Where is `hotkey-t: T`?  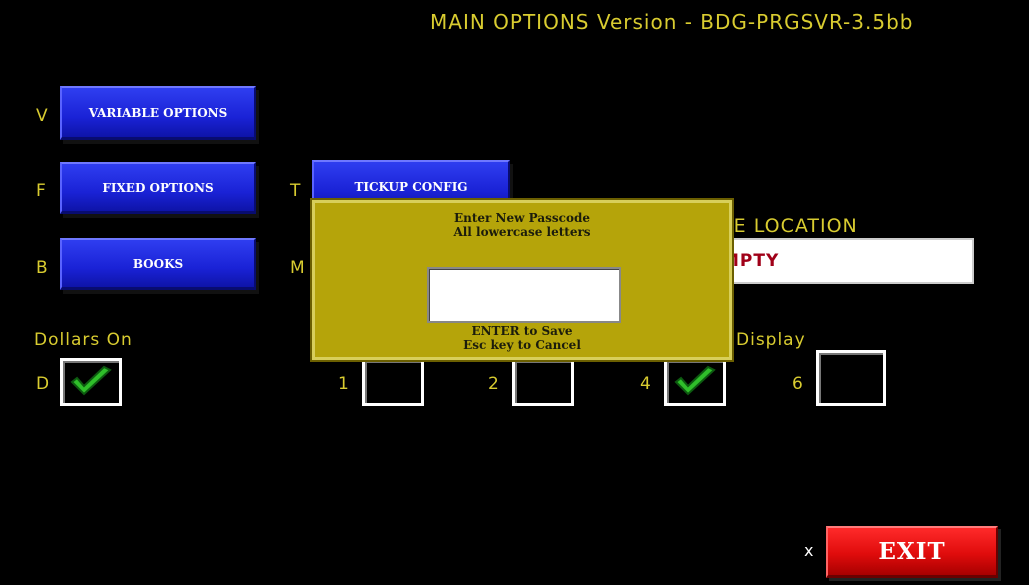 hotkey-t: T is located at coordinates (295, 191).